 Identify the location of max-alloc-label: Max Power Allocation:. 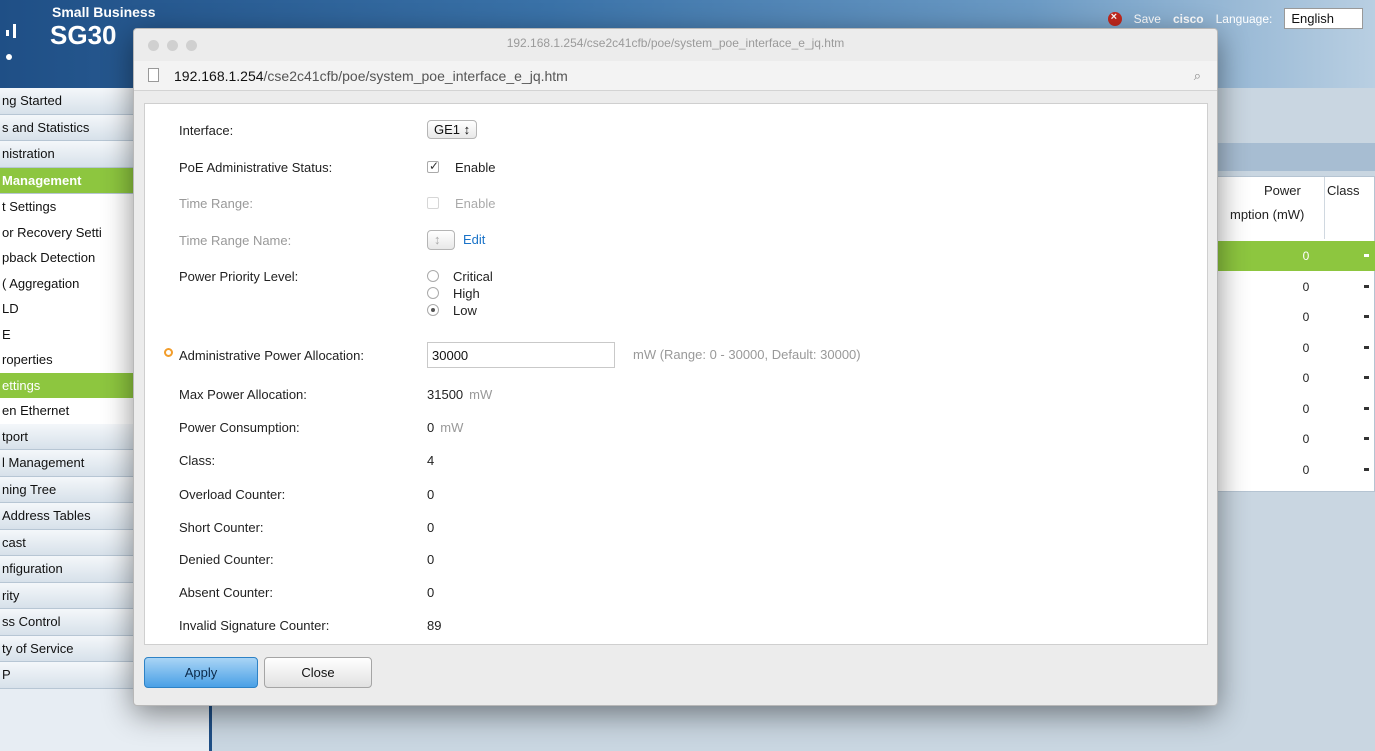
(243, 394).